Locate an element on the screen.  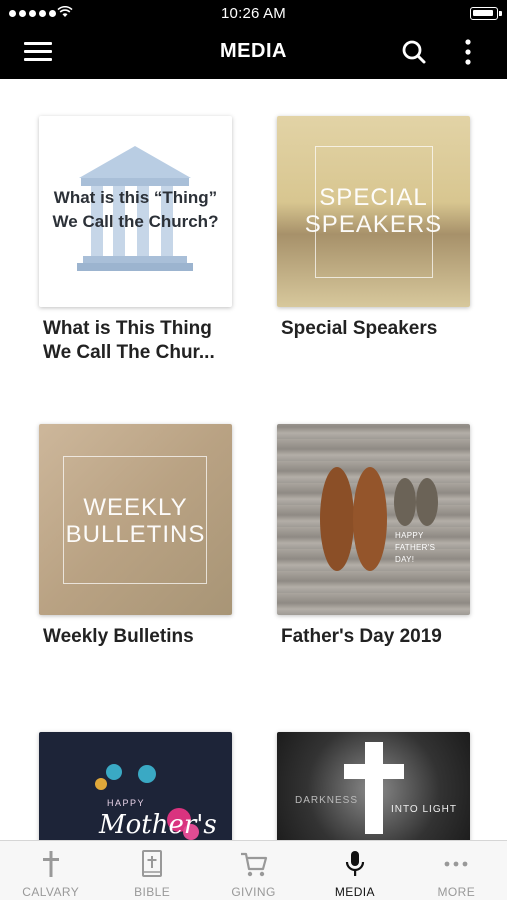
card-thumbnail: HAPPY Mother's is located at coordinates (135, 786).